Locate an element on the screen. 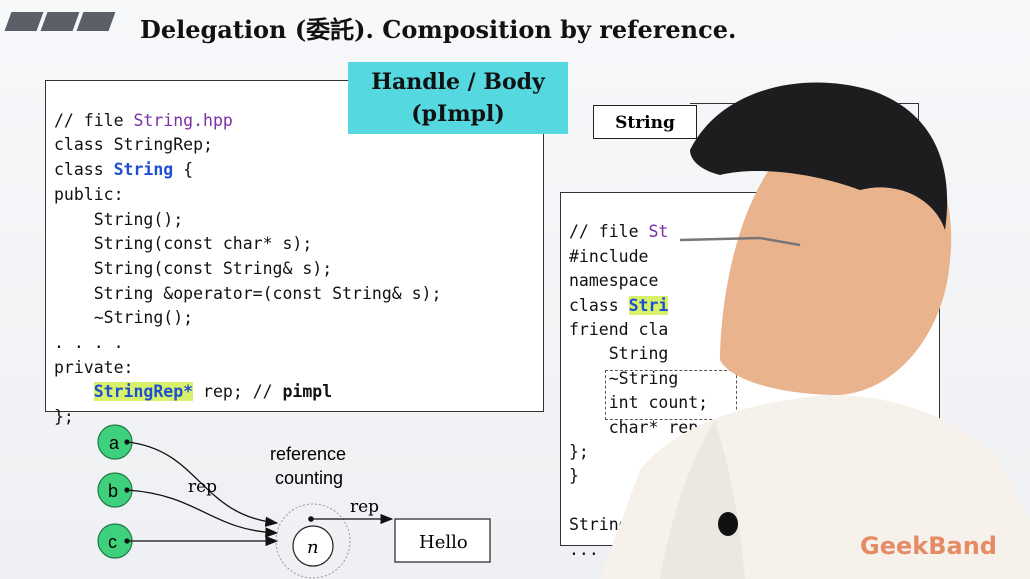 The width and height of the screenshot is (1030, 579). rep-label-2: rep is located at coordinates (364, 507).